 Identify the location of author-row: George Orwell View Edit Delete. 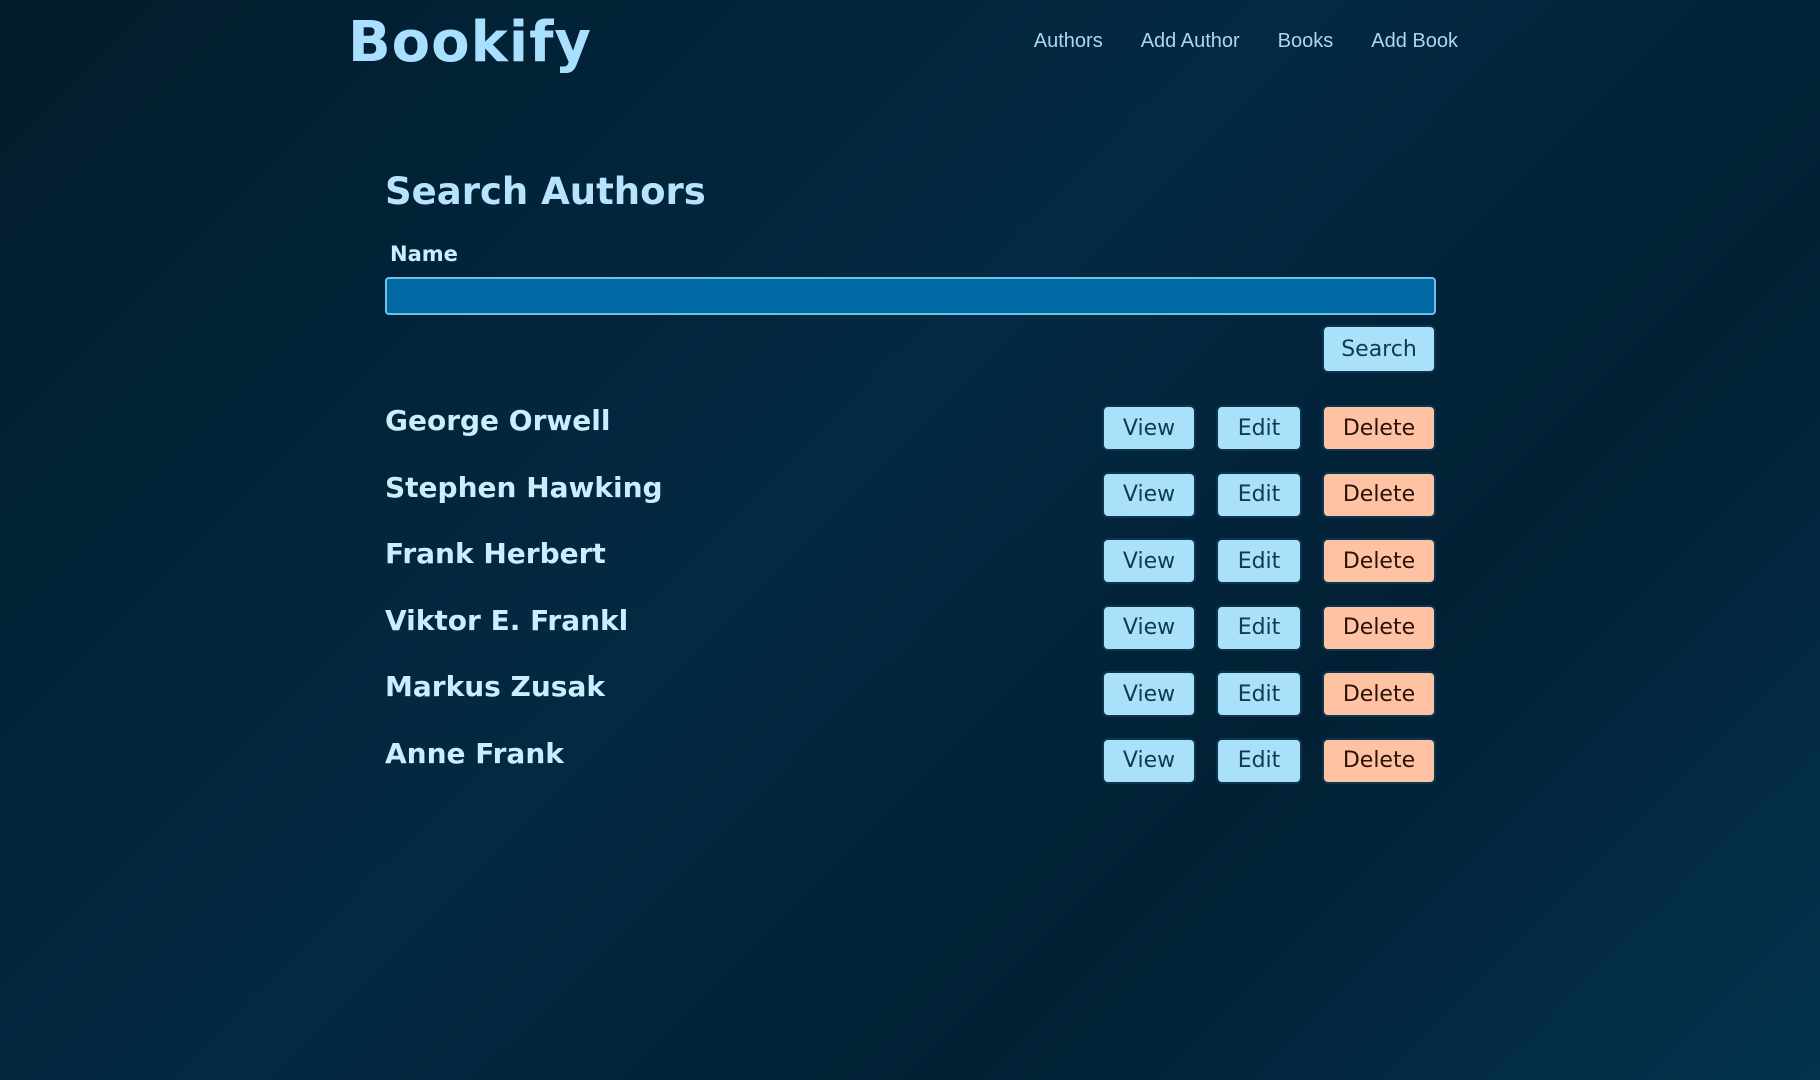
(910, 427).